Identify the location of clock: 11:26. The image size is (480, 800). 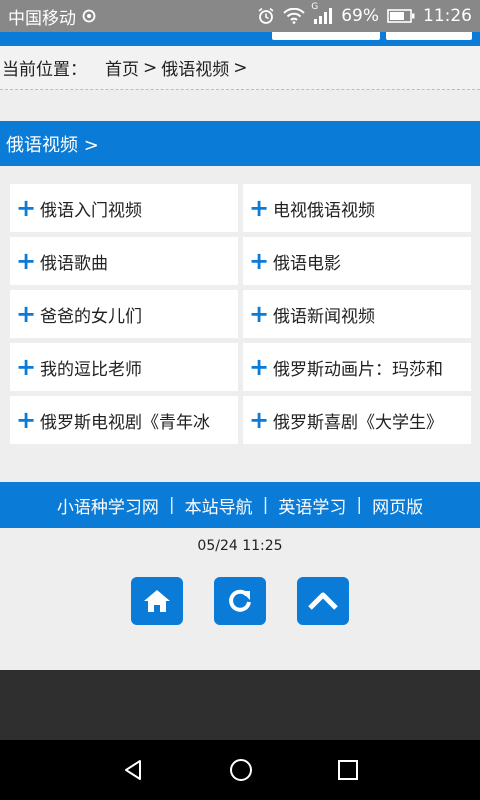
(447, 16).